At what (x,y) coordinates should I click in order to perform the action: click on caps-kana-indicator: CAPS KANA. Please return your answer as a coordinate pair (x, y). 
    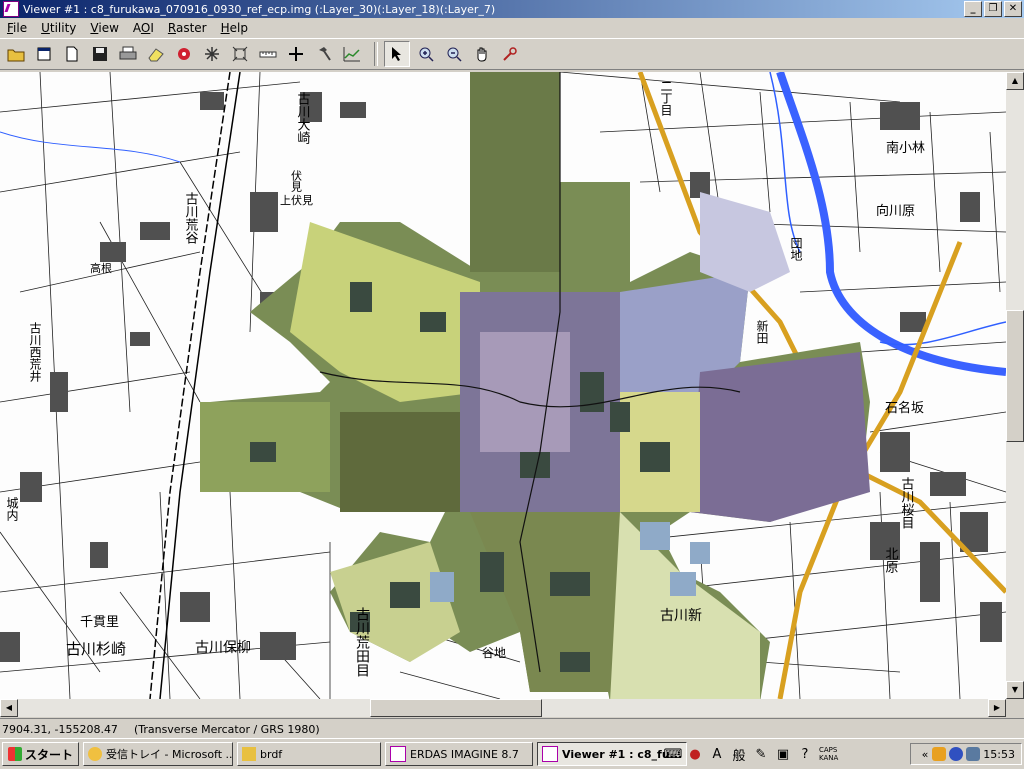
    Looking at the image, I should click on (828, 754).